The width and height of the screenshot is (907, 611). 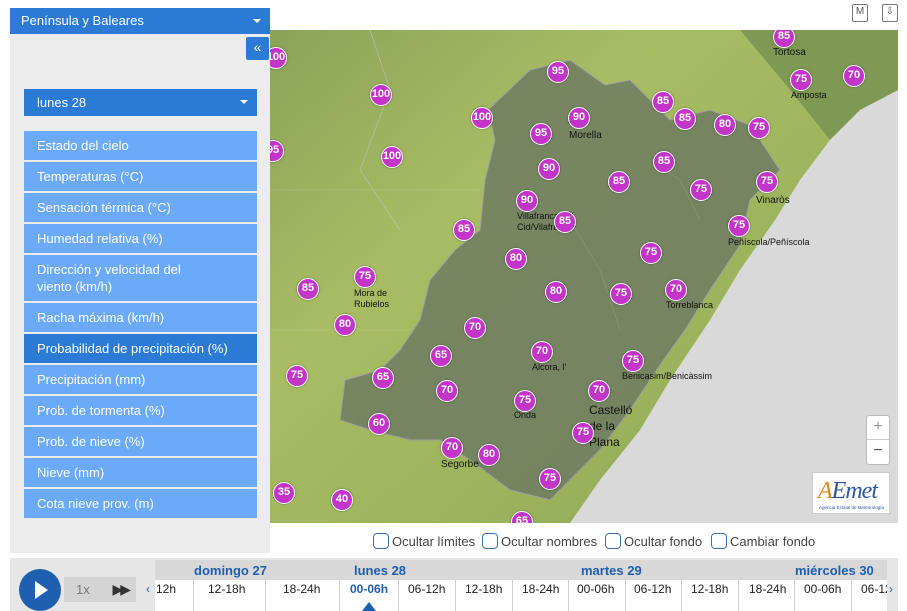 I want to click on town-label: Segorbe, so click(x=460, y=464).